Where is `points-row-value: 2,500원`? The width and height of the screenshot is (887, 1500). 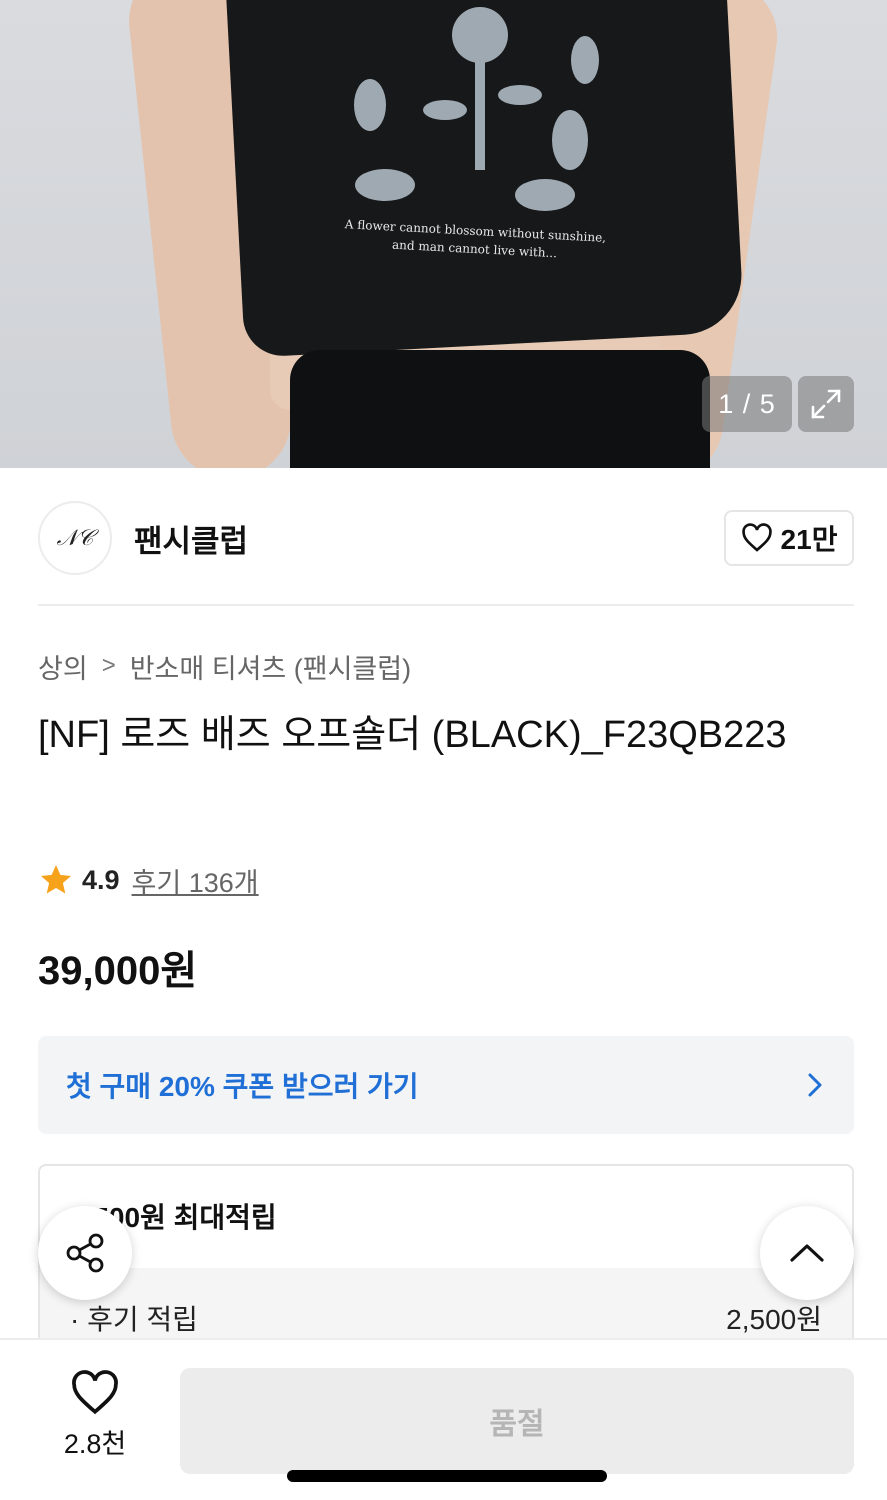
points-row-value: 2,500원 is located at coordinates (774, 1319).